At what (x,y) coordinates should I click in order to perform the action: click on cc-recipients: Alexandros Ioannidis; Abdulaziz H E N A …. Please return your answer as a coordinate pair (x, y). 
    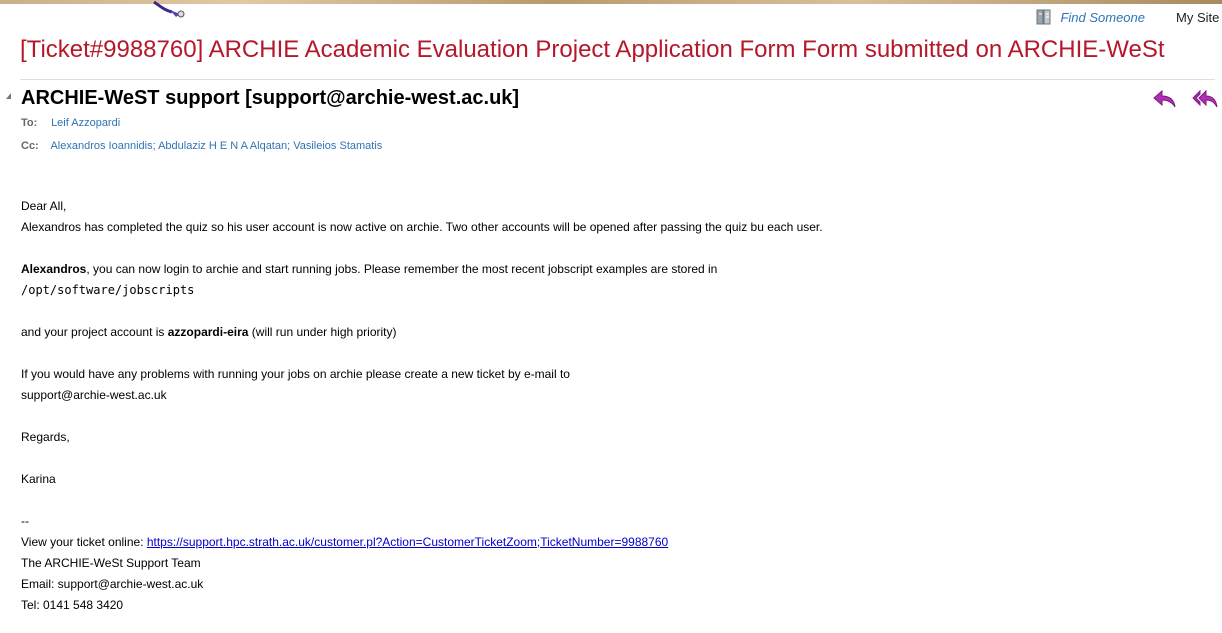
    Looking at the image, I should click on (216, 146).